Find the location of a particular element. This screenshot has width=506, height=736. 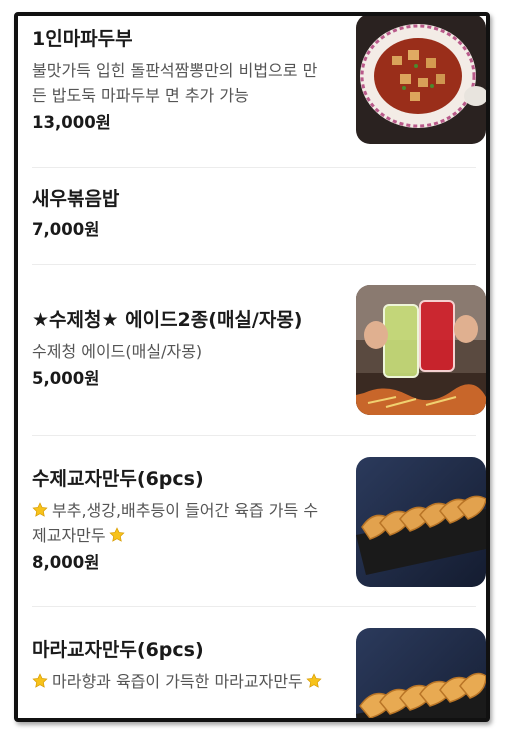

menu-item-price: 7,000원 is located at coordinates (66, 229).